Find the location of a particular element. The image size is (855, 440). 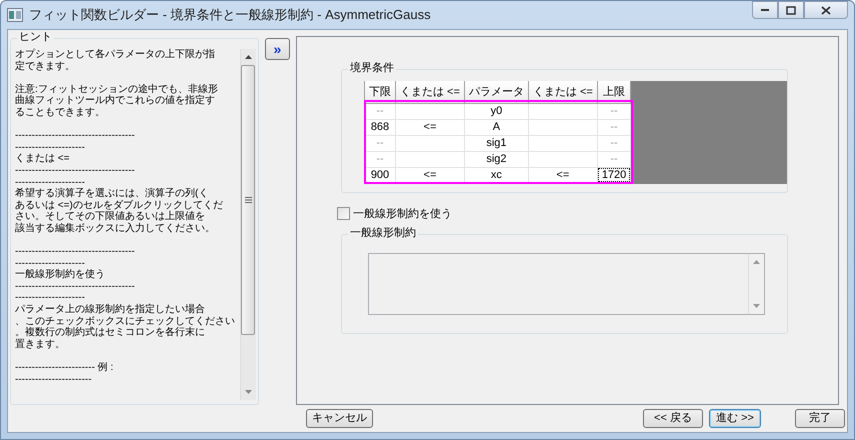

hint-text: ----------------------- is located at coordinates (54, 380).